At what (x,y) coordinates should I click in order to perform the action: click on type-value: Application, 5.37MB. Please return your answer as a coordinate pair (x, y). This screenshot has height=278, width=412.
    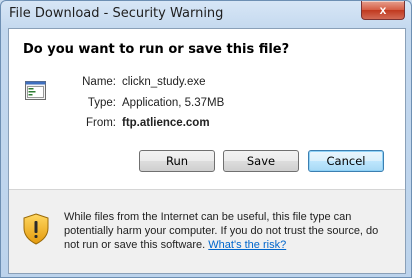
    Looking at the image, I should click on (173, 103).